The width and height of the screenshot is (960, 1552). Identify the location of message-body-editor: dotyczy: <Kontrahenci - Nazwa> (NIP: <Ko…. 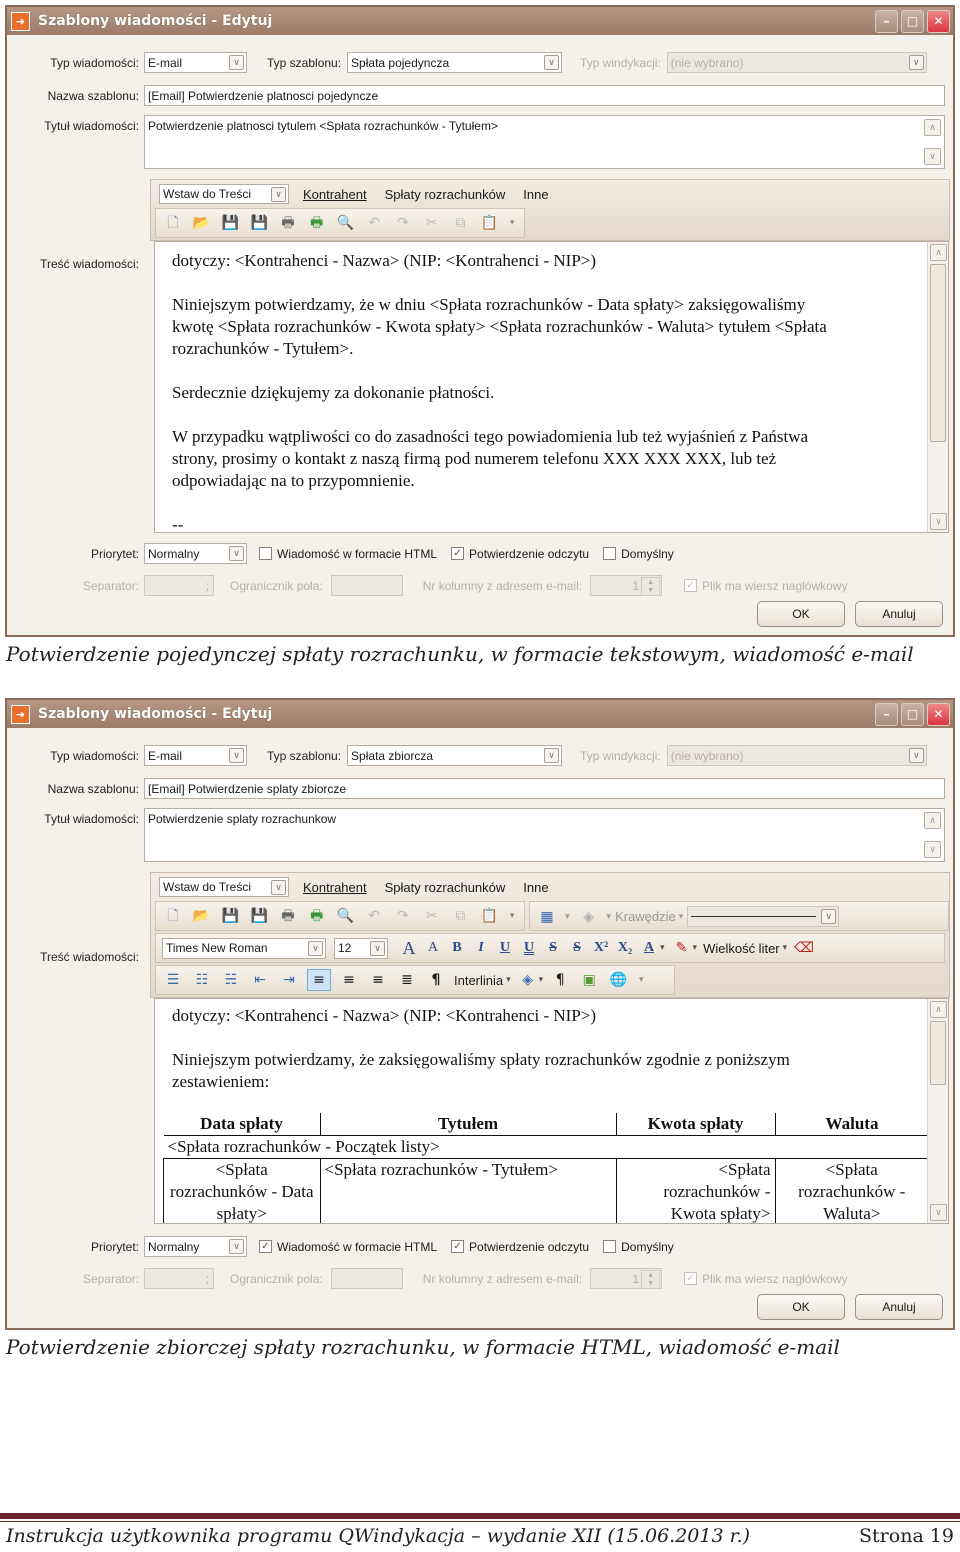
(551, 1111).